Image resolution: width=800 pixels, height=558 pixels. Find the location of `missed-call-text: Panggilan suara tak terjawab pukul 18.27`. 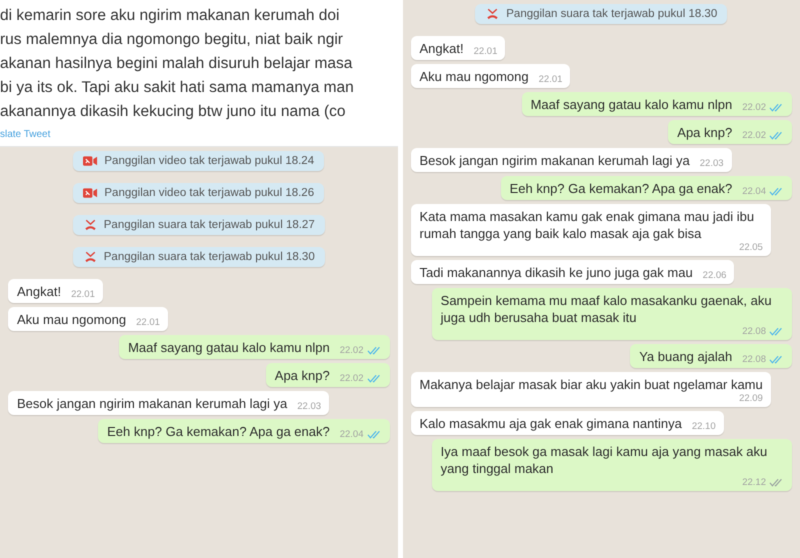

missed-call-text: Panggilan suara tak terjawab pukul 18.27 is located at coordinates (209, 225).